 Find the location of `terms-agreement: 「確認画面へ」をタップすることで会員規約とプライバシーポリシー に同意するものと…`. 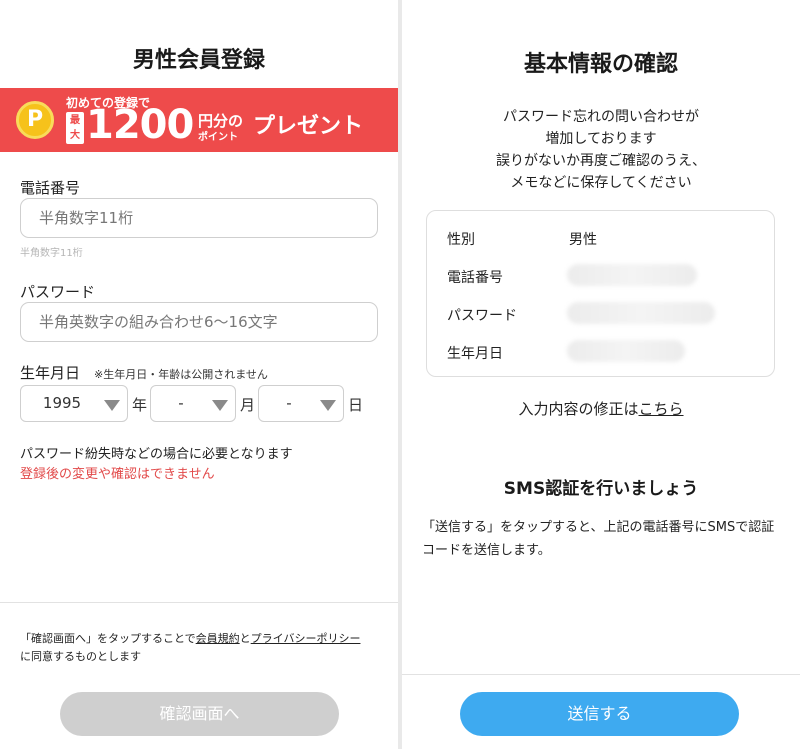

terms-agreement: 「確認画面へ」をタップすることで会員規約とプライバシーポリシー に同意するものと… is located at coordinates (205, 648).